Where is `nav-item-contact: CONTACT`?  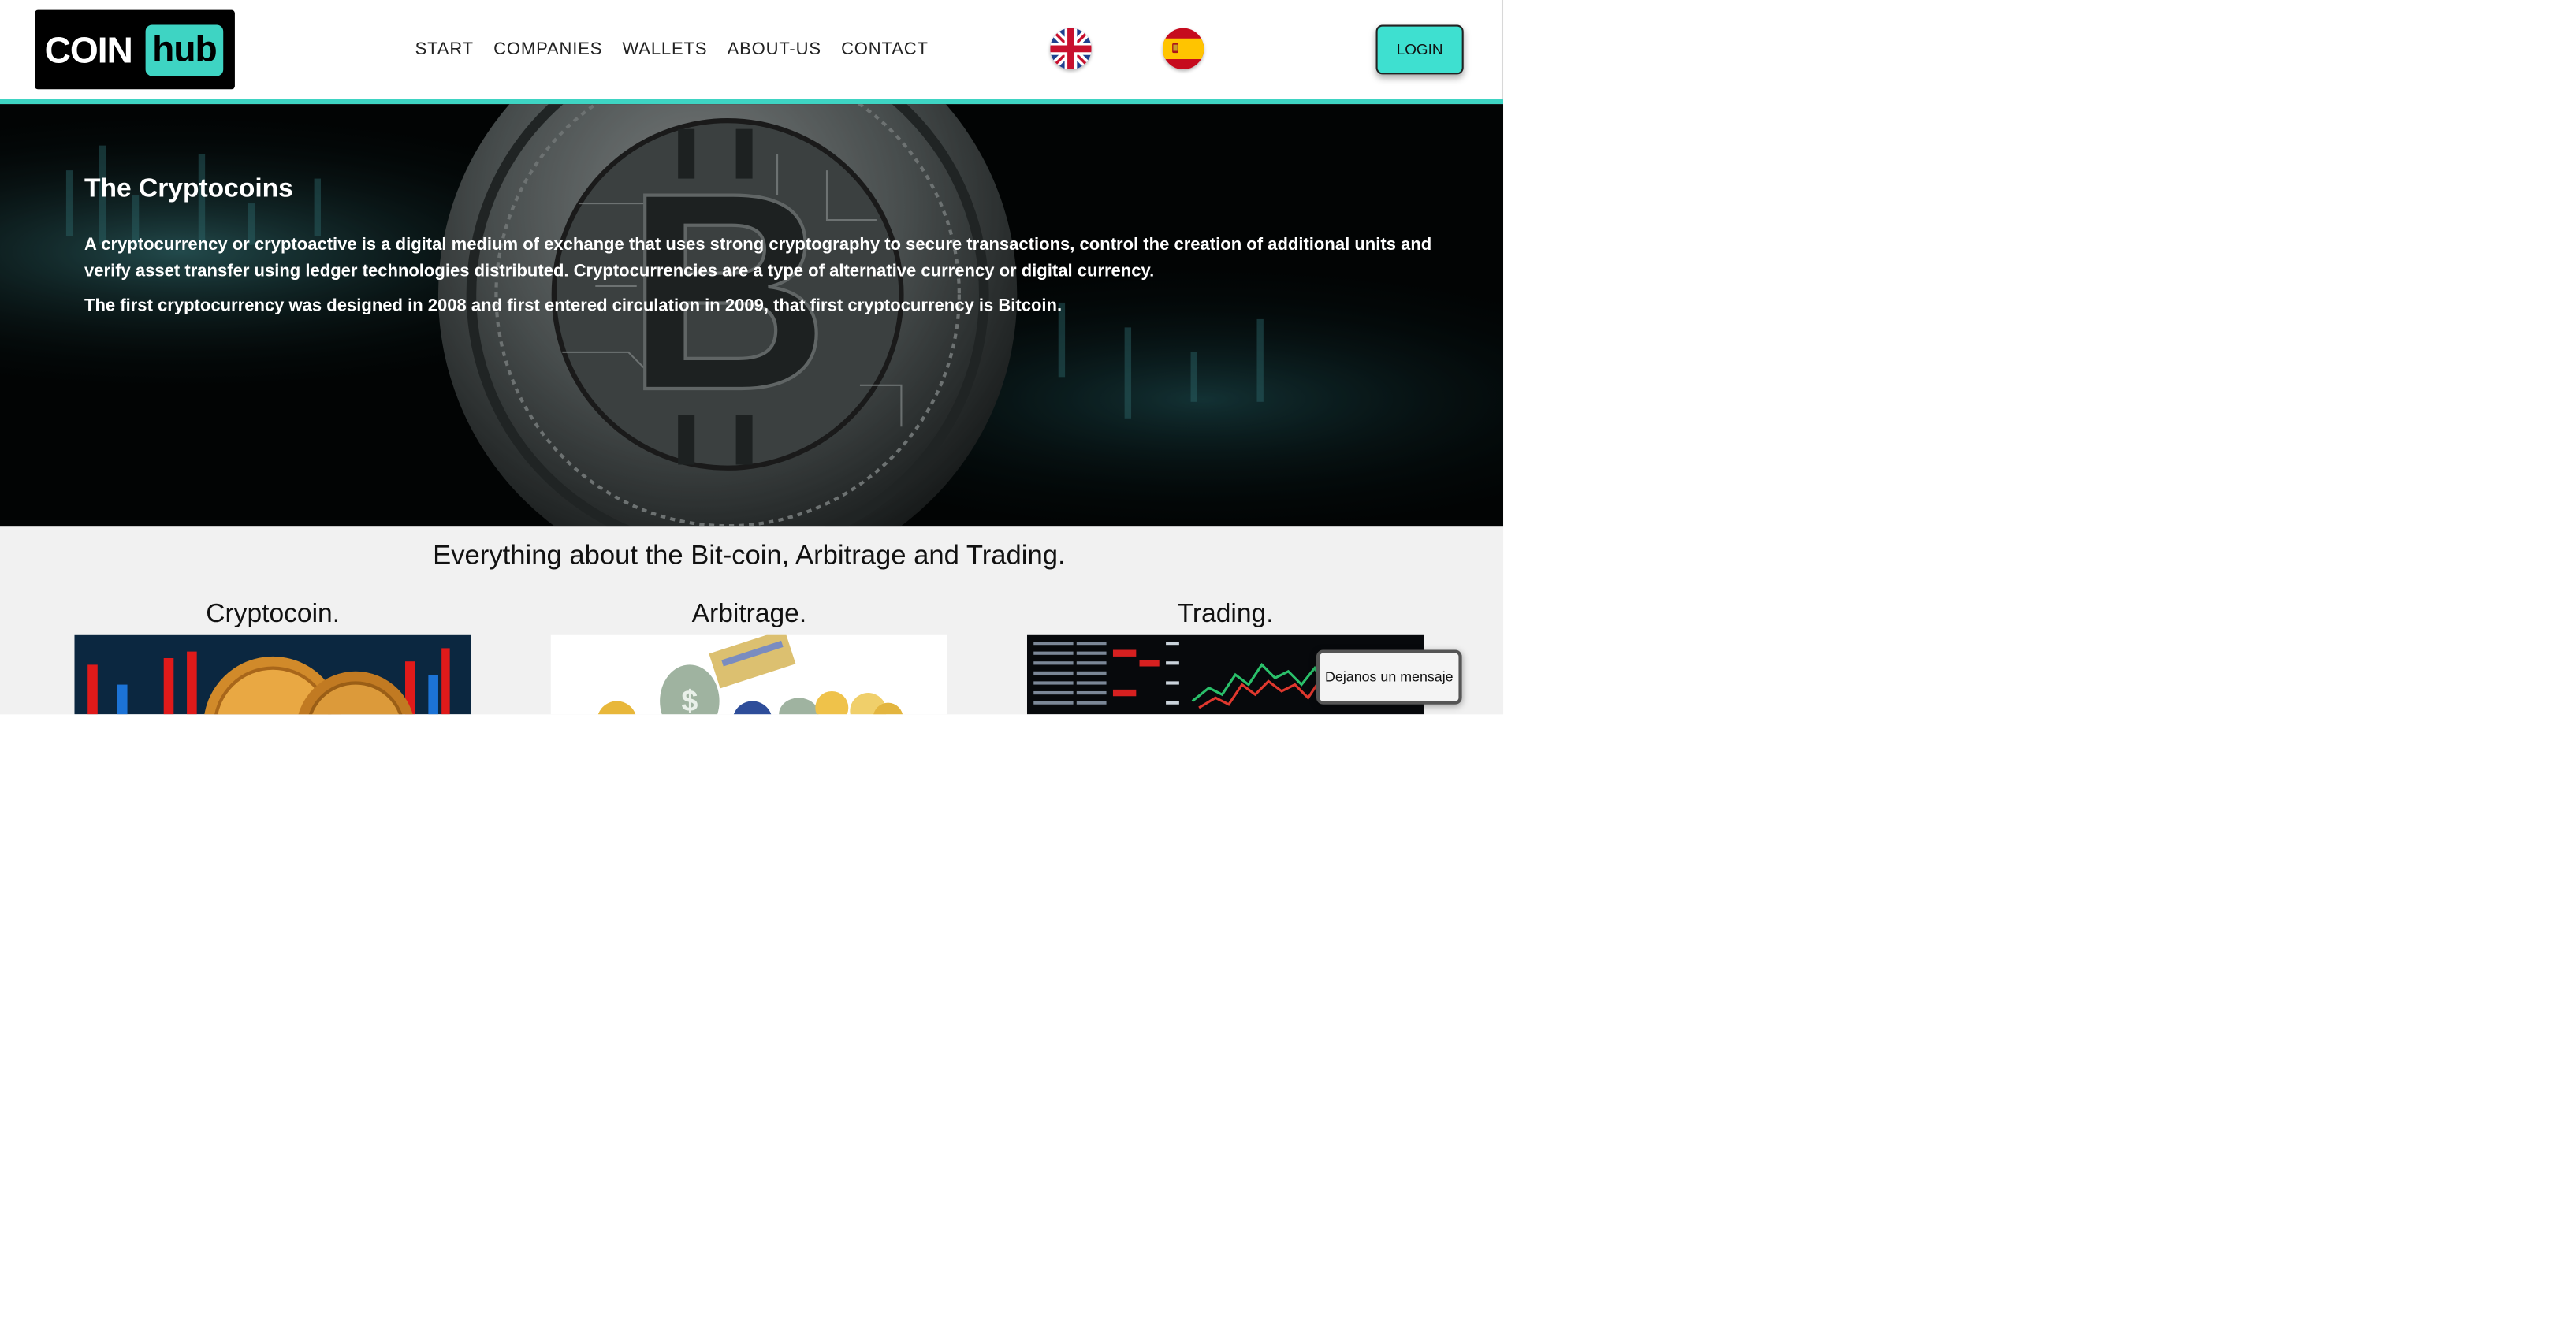 nav-item-contact: CONTACT is located at coordinates (885, 49).